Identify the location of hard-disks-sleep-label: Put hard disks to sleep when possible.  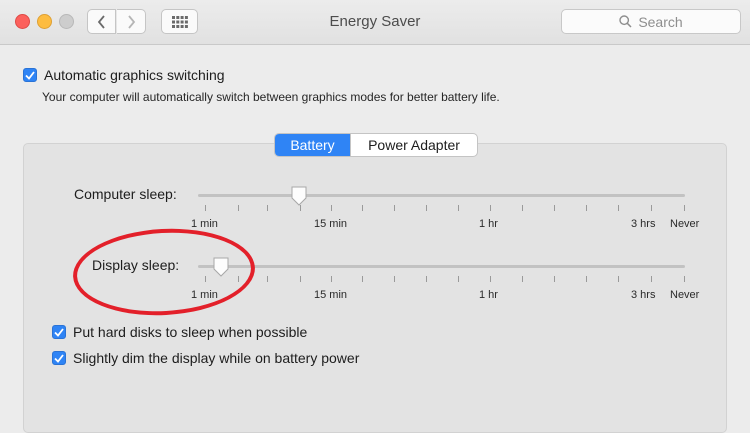
(190, 332).